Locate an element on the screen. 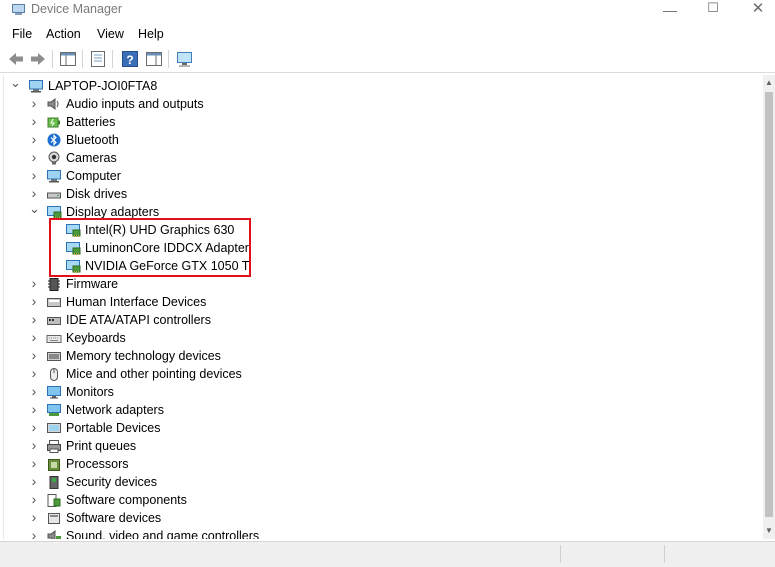  status-bar is located at coordinates (387, 554).